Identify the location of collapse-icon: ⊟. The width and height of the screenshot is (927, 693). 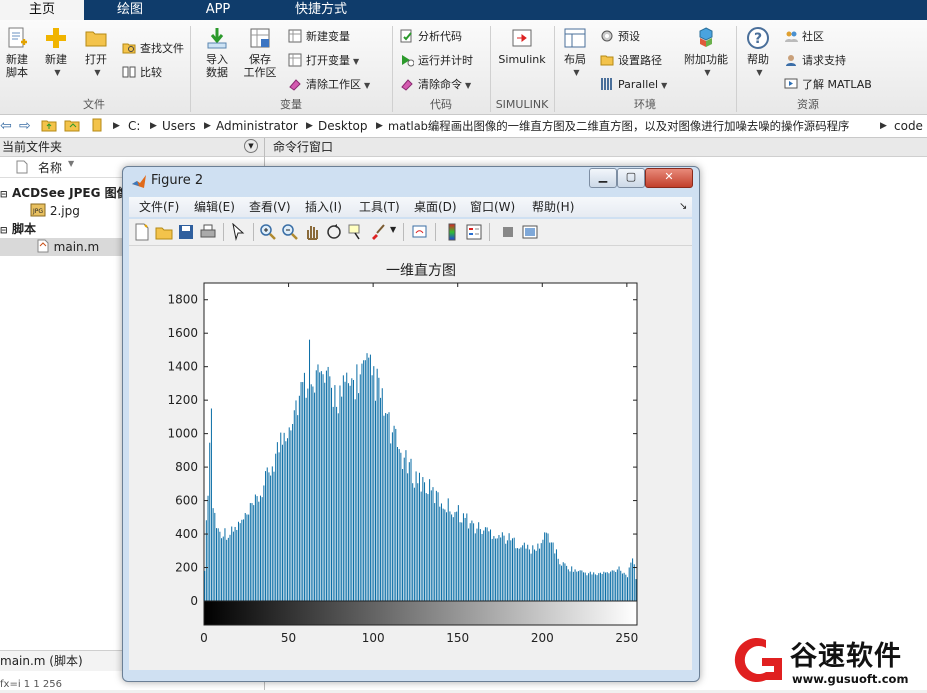
(6, 195).